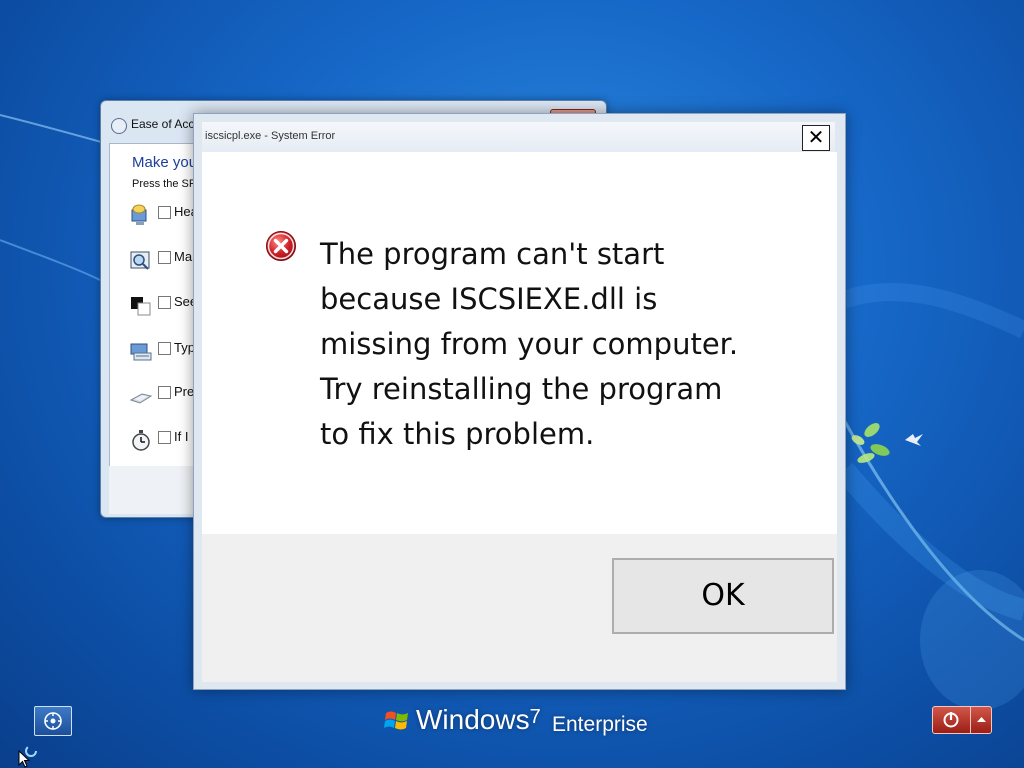 The height and width of the screenshot is (768, 1024). I want to click on close-button: ✕, so click(816, 138).